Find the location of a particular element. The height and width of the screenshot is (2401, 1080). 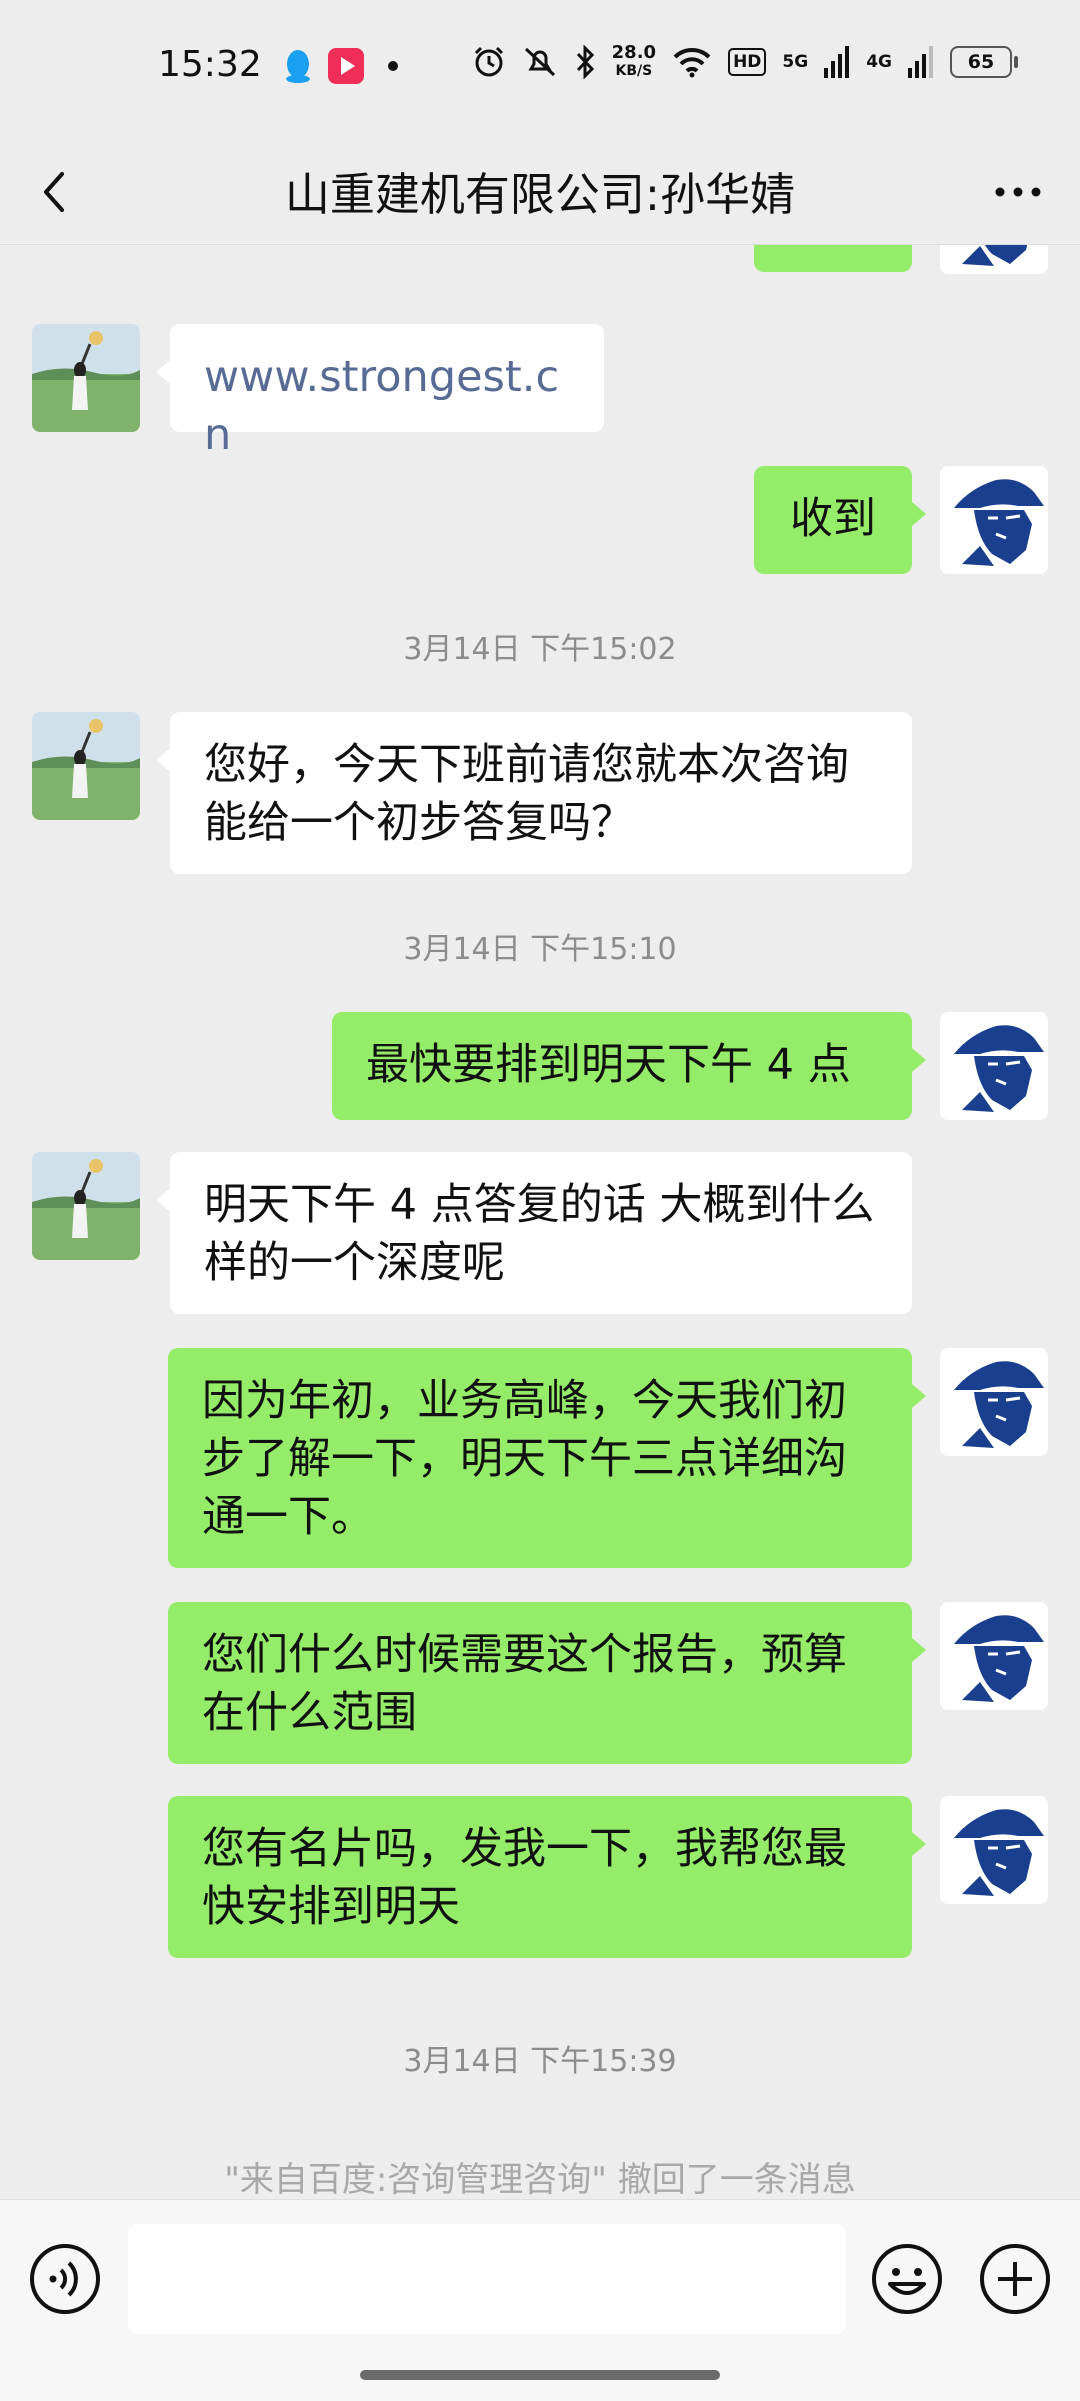

outgoing-message-bubble: 收到 is located at coordinates (840, 520).